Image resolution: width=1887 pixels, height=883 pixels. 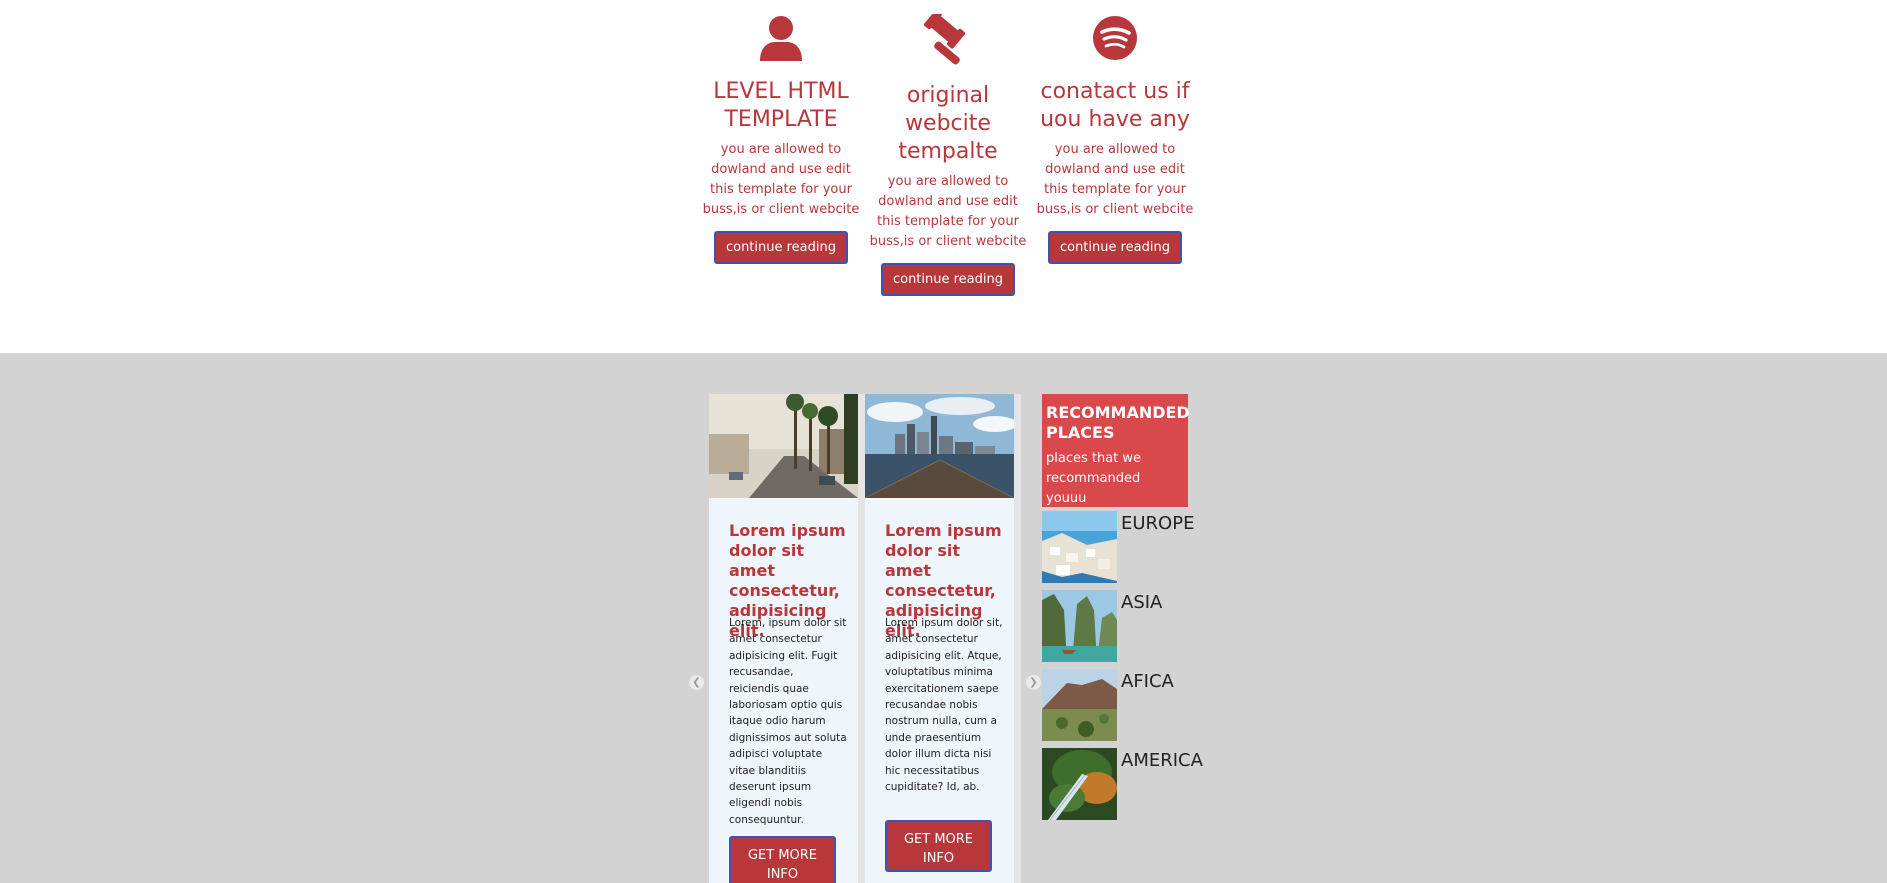 What do you see at coordinates (948, 123) in the screenshot?
I see `feature-title: original webcite tempalte` at bounding box center [948, 123].